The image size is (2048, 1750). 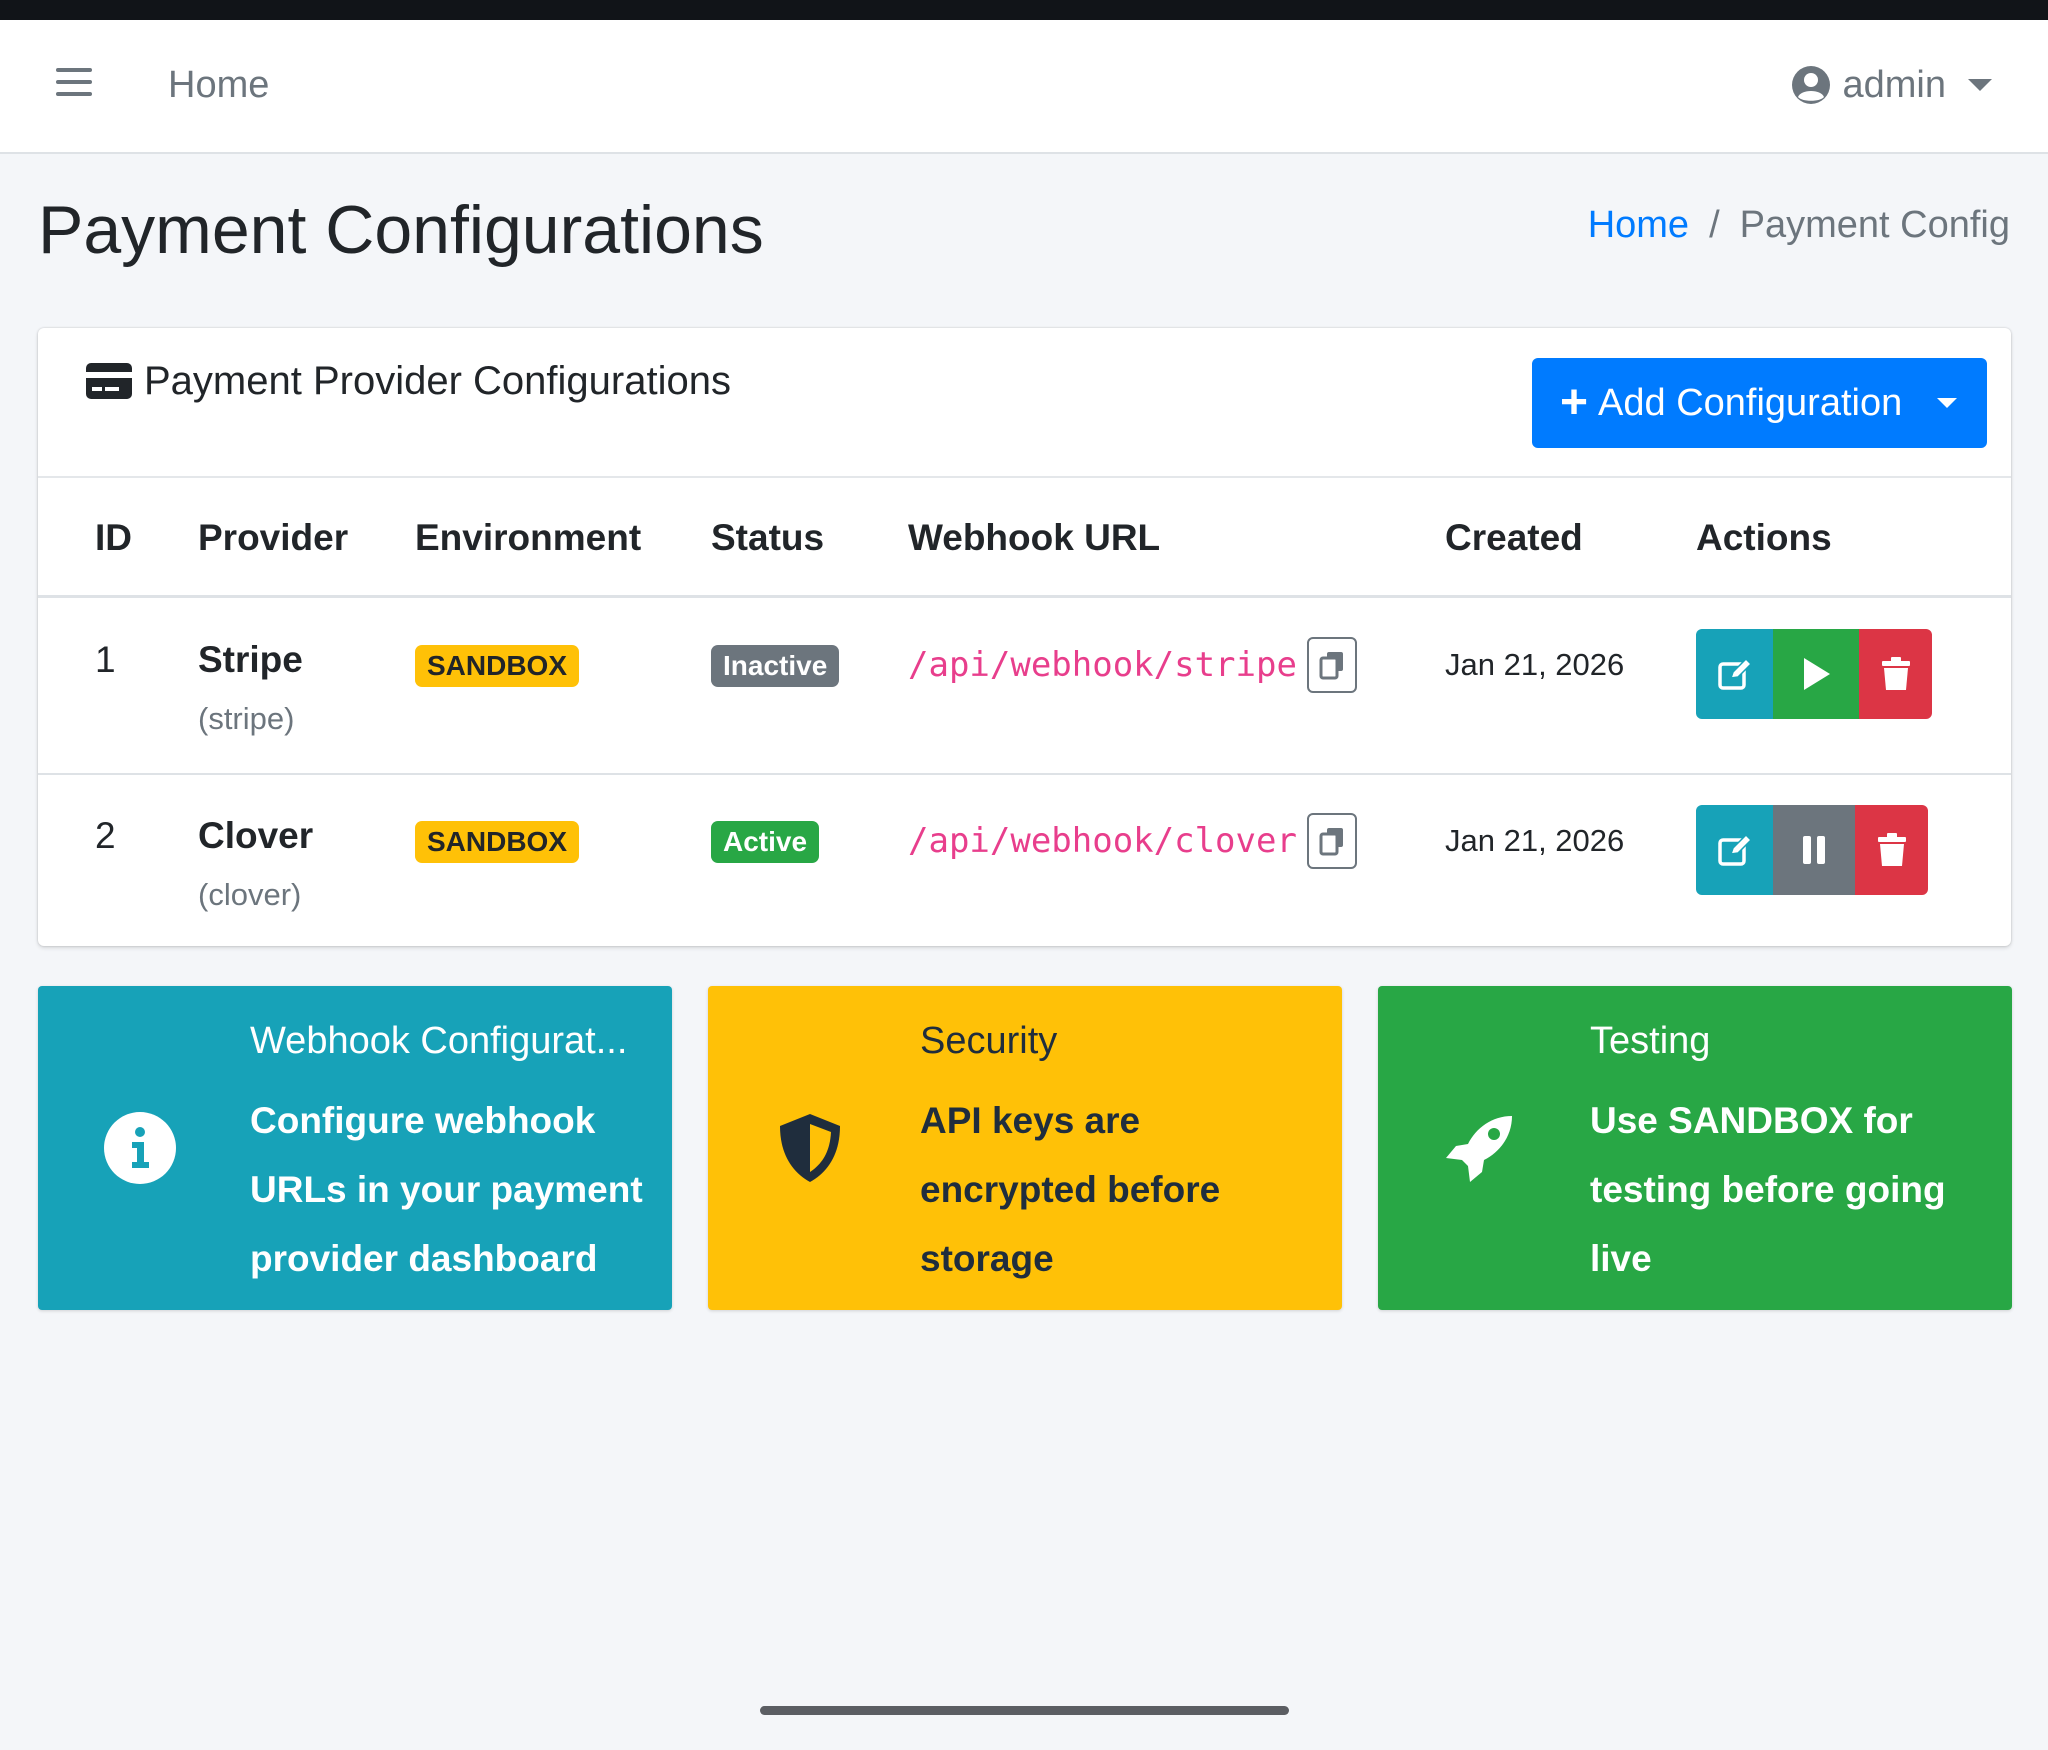 What do you see at coordinates (218, 85) in the screenshot?
I see `nav-home-link: Home` at bounding box center [218, 85].